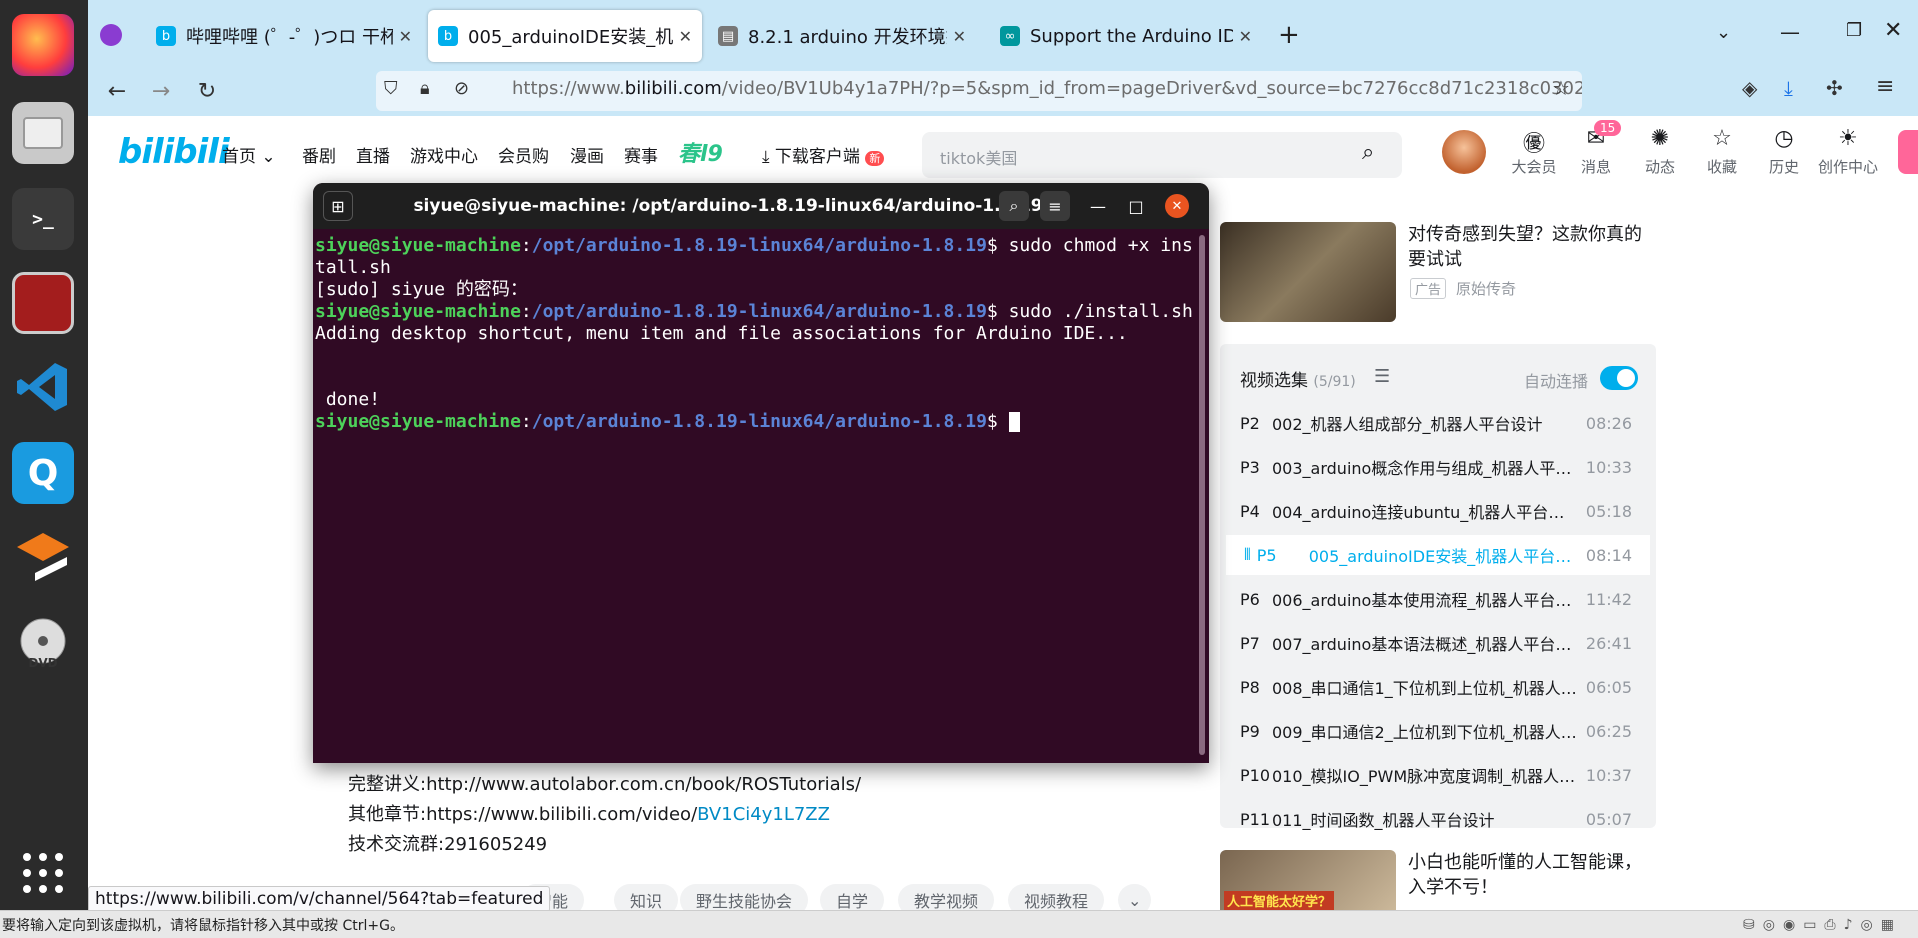 Image resolution: width=1918 pixels, height=938 pixels. Describe the element at coordinates (1126, 36) in the screenshot. I see `tab-arduino-support: ∞ Support the Arduino IDE ✕` at that location.